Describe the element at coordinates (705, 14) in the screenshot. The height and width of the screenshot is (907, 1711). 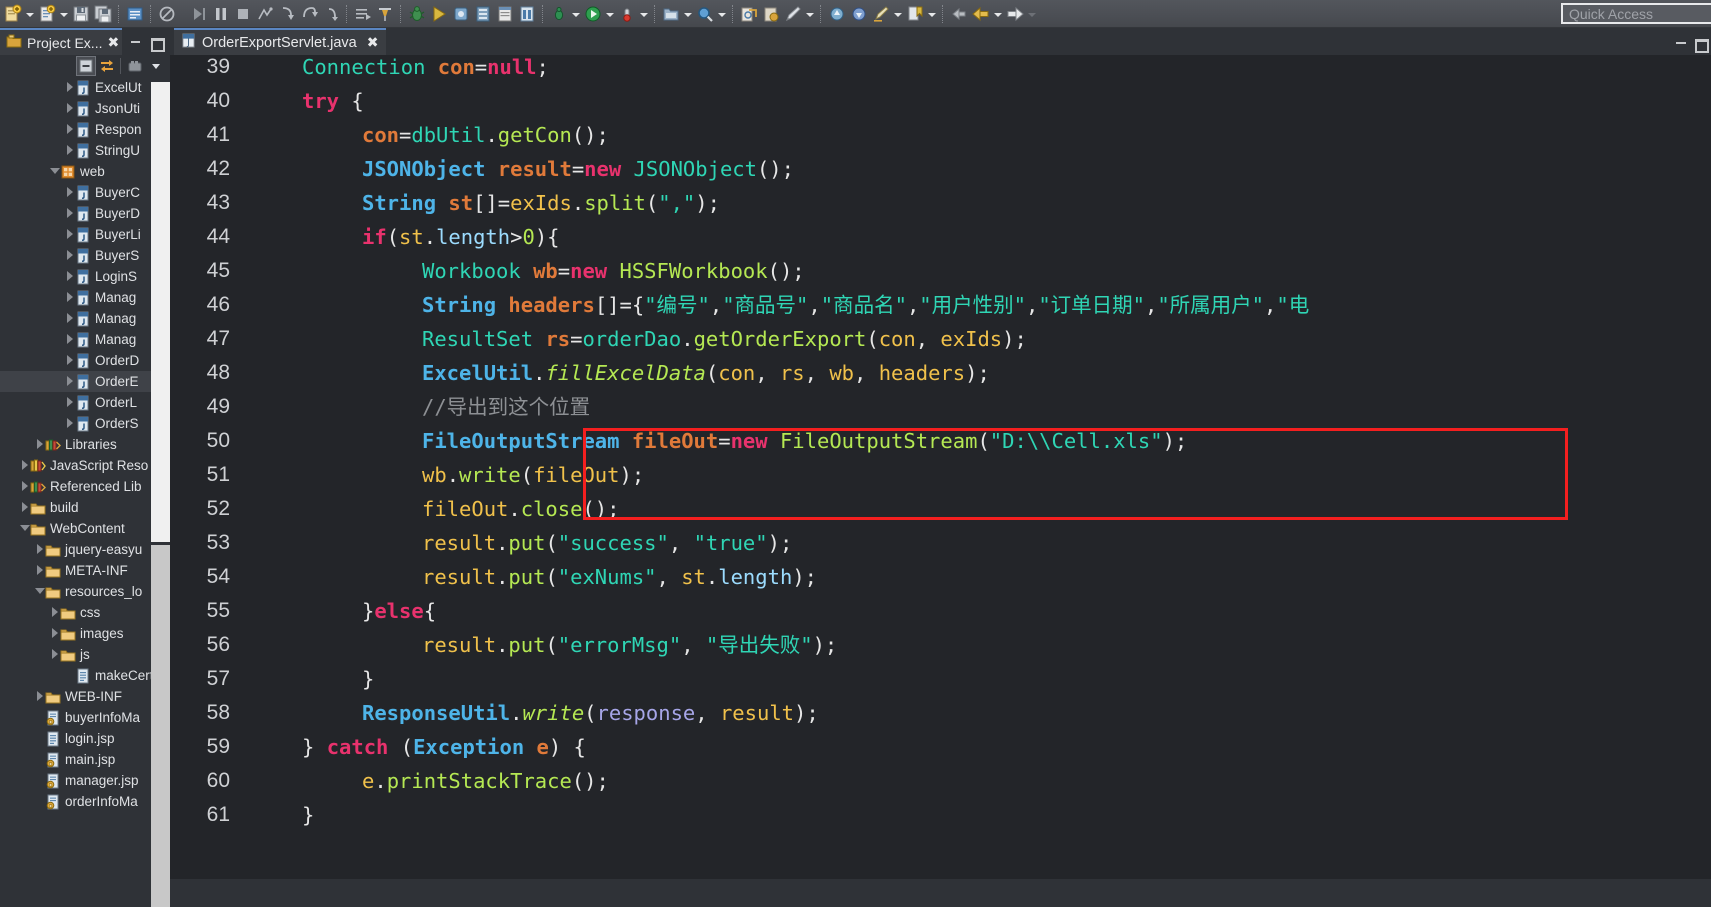
I see `search-icon` at that location.